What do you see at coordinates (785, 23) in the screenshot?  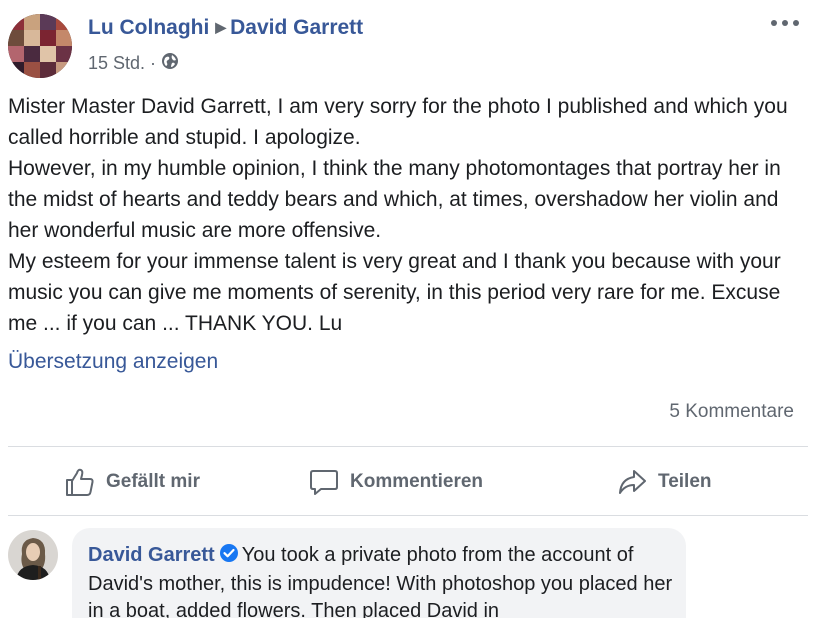 I see `more-options-icon` at bounding box center [785, 23].